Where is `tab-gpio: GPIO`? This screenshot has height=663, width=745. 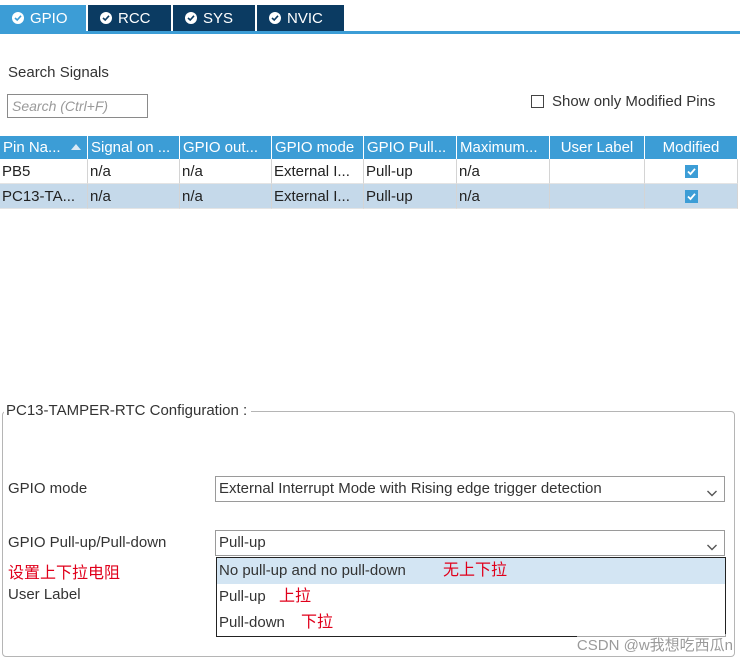 tab-gpio: GPIO is located at coordinates (43, 18).